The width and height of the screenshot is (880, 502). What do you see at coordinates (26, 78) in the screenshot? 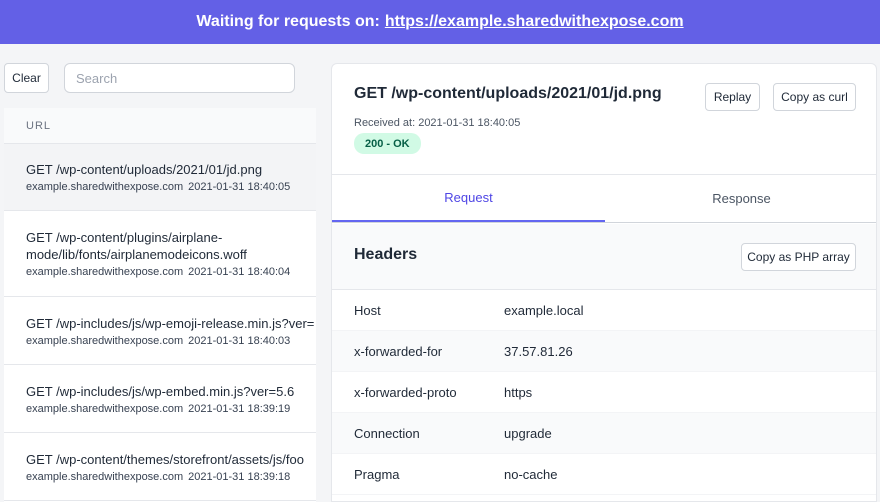
I see `clear-button: Clear` at bounding box center [26, 78].